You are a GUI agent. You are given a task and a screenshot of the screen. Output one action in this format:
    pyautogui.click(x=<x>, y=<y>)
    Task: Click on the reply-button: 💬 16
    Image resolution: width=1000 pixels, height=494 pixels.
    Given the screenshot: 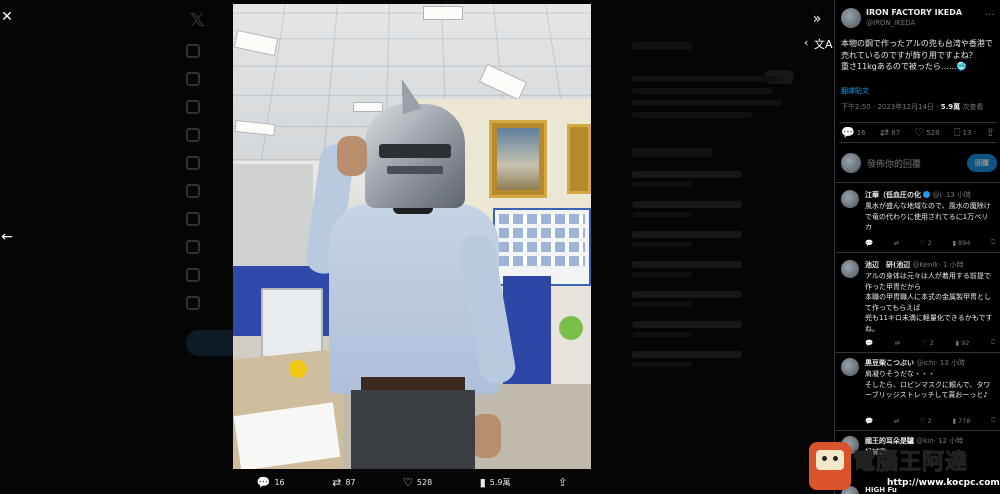 What is the action you would take?
    pyautogui.click(x=271, y=482)
    